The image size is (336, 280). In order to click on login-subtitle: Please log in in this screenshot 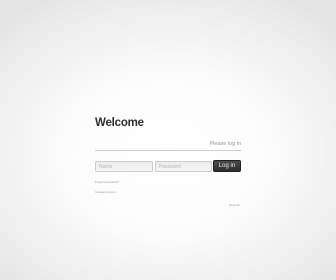, I will do `click(225, 144)`.